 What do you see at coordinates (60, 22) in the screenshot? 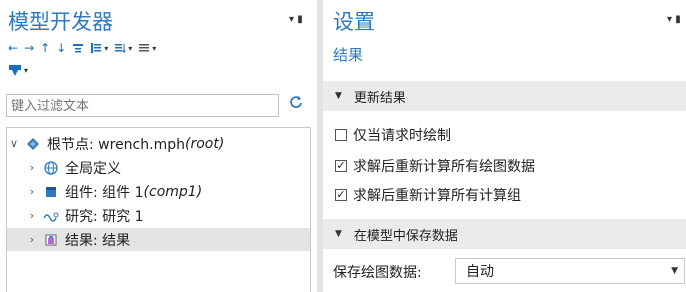
I see `panel-title: 模型开发器` at bounding box center [60, 22].